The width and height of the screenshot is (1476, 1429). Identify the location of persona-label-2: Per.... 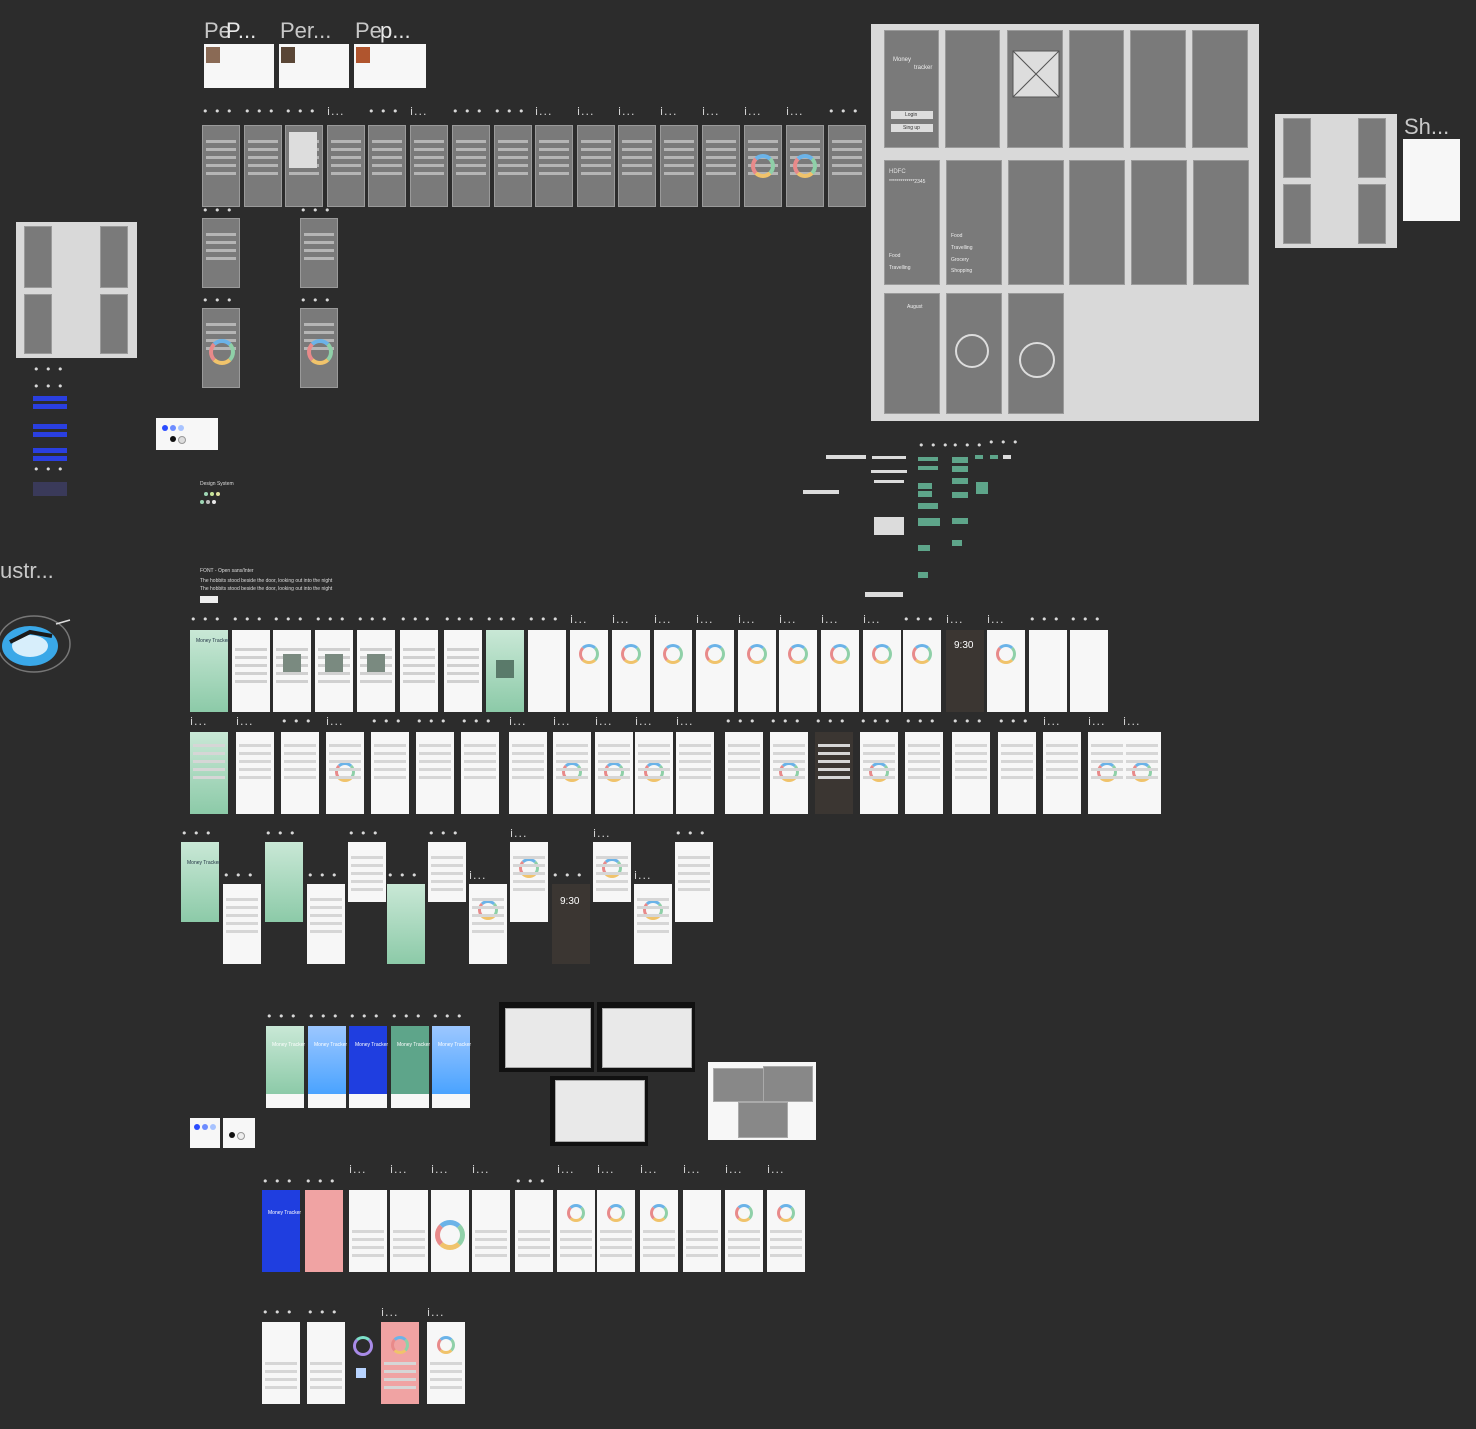
(305, 31).